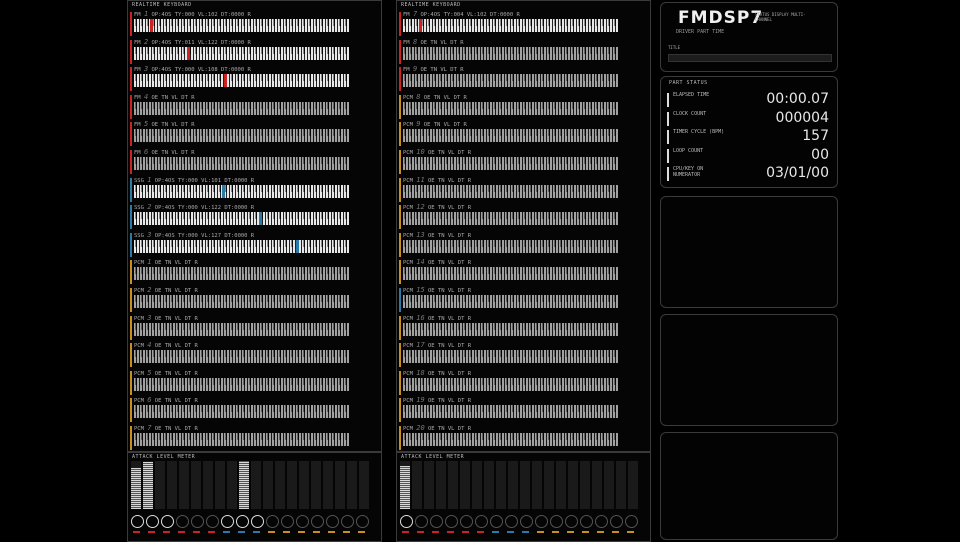  I want to click on right_keyboard-channel-15: PCM 19 OE TN VL DT R, so click(509, 409).